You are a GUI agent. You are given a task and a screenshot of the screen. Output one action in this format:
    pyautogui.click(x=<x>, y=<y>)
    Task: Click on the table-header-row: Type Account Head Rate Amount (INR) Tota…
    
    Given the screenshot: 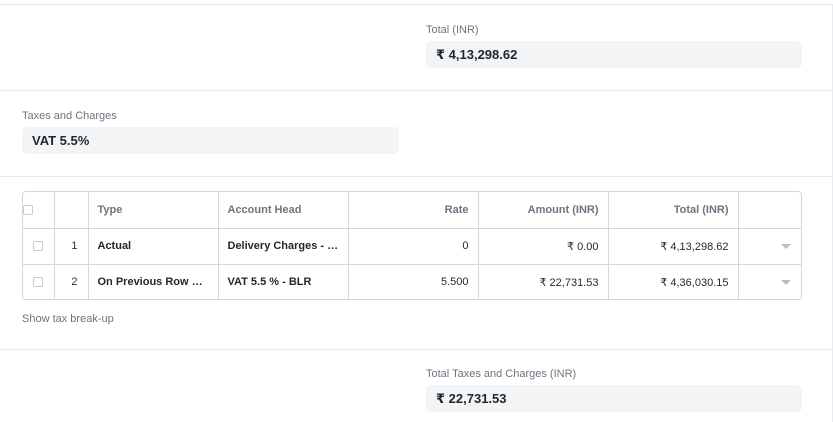 What is the action you would take?
    pyautogui.click(x=412, y=210)
    